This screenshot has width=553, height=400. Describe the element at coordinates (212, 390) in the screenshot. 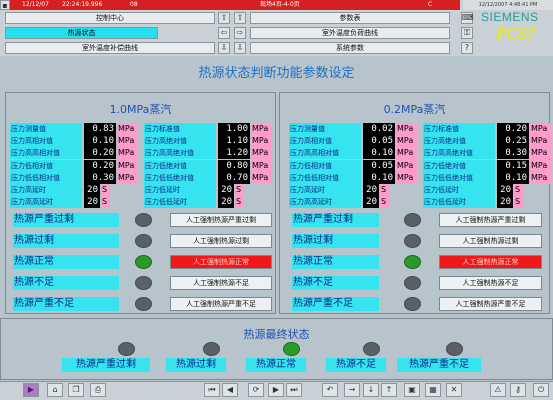

I see `first-page-icon: ⏮` at that location.